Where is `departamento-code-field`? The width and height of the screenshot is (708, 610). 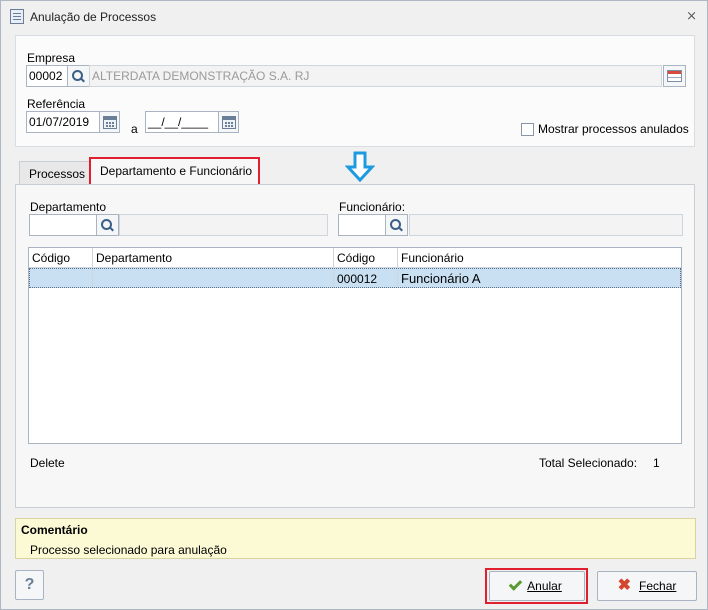 departamento-code-field is located at coordinates (63, 225).